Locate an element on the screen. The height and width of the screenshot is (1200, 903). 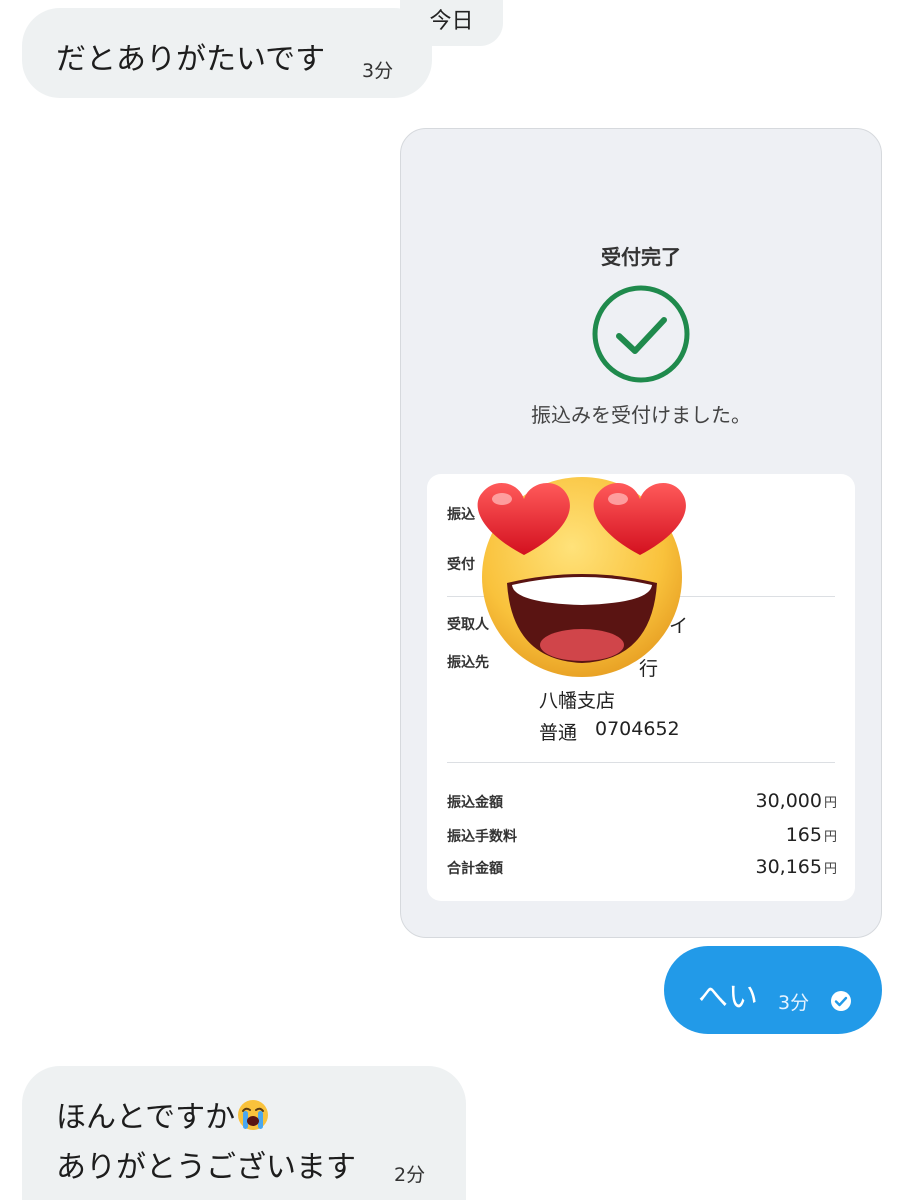
receipt-subtitle: 振込みを受付けました。 is located at coordinates (641, 415).